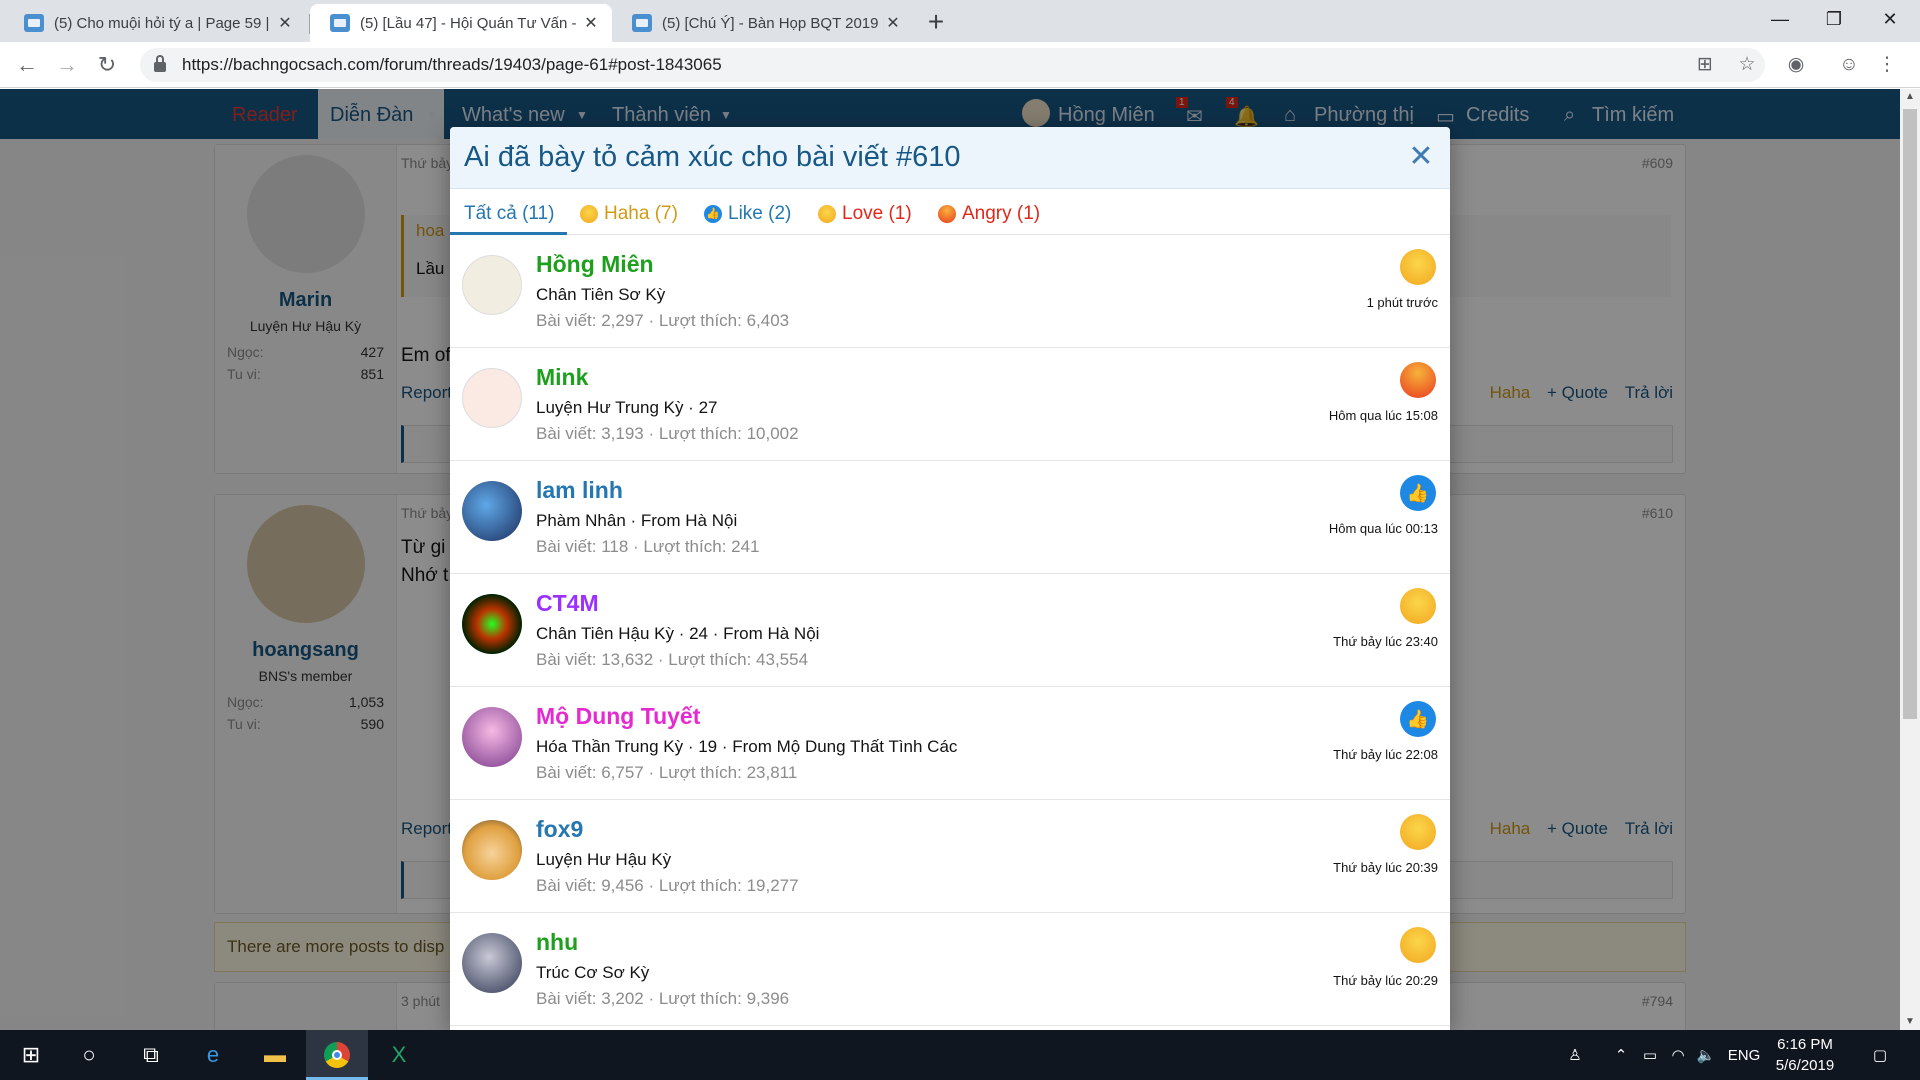  What do you see at coordinates (107, 65) in the screenshot?
I see `reload-icon: ↻` at bounding box center [107, 65].